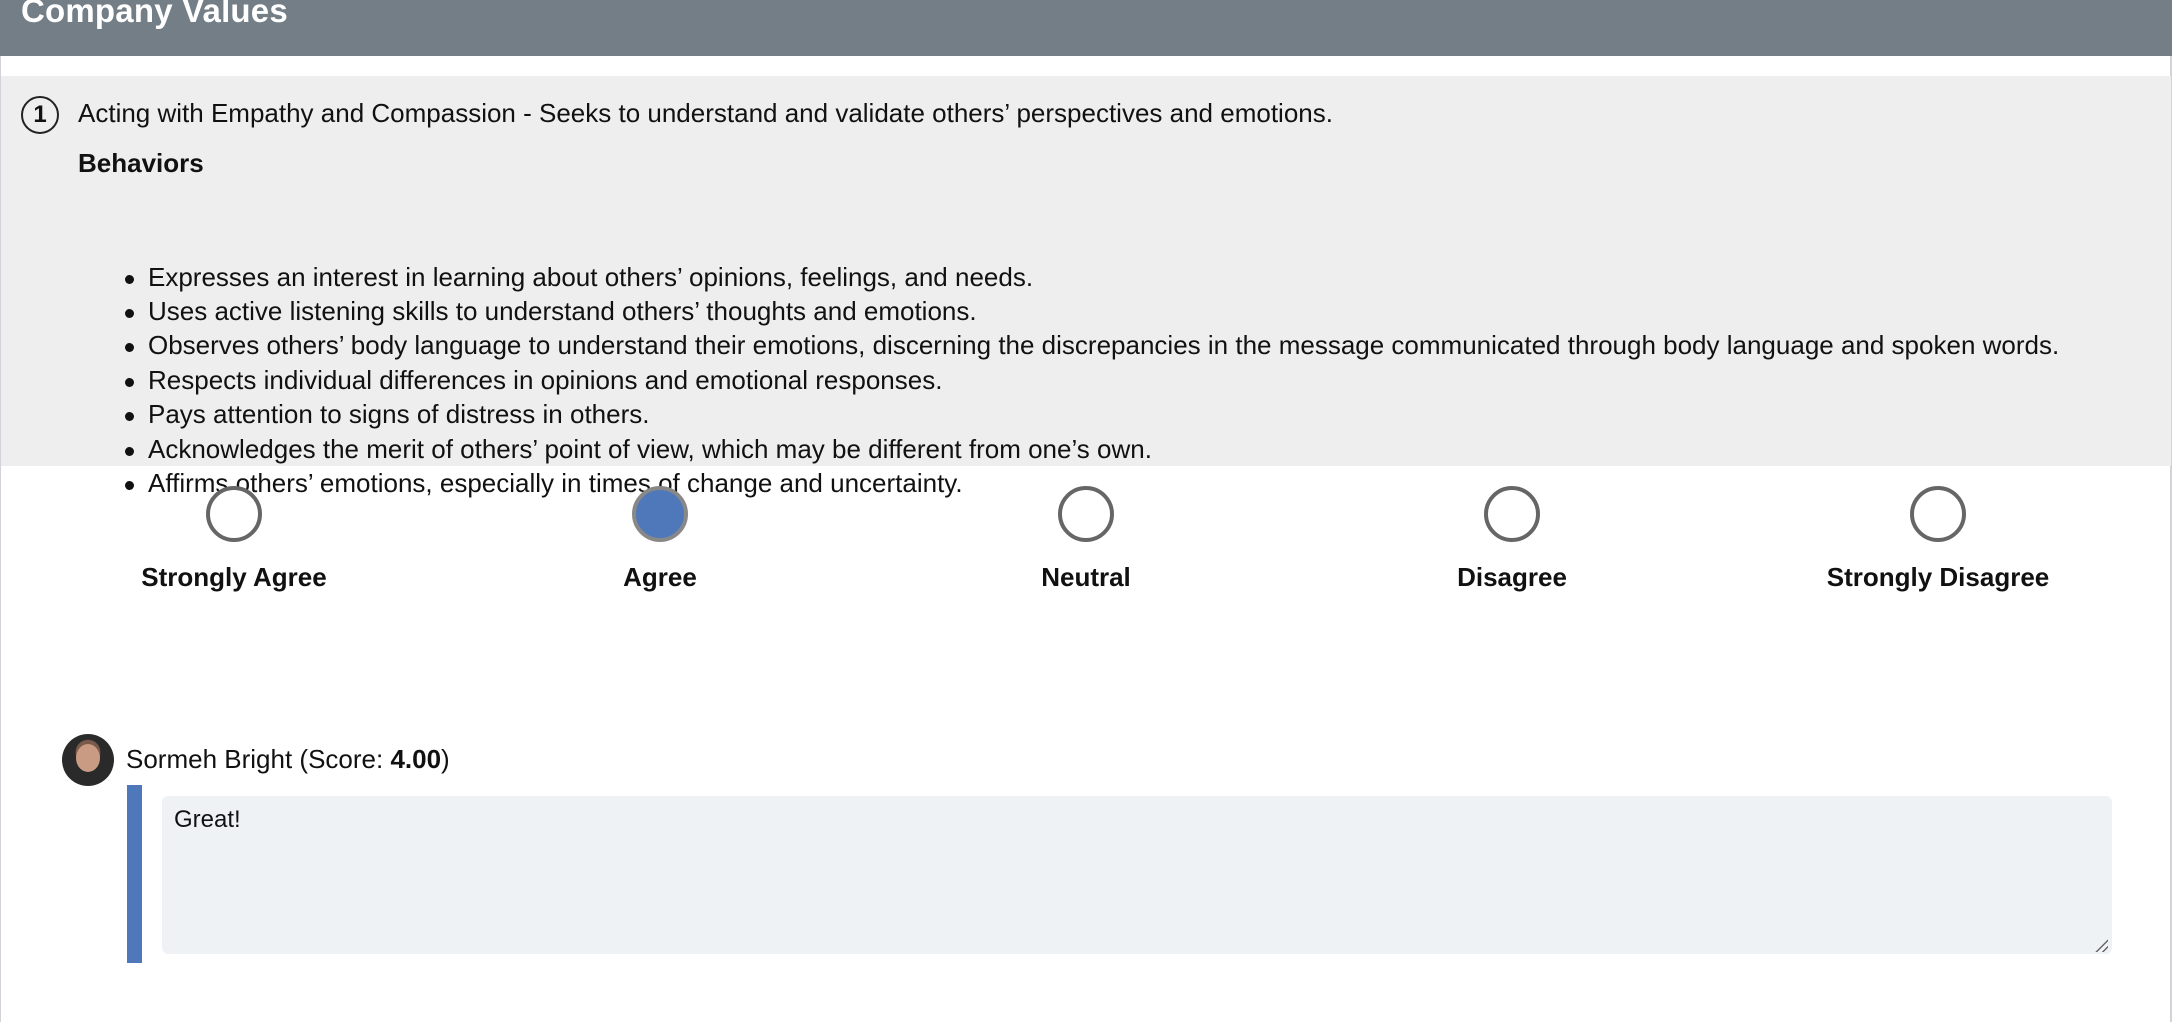  Describe the element at coordinates (141, 163) in the screenshot. I see `behaviors-heading: Behaviors` at that location.